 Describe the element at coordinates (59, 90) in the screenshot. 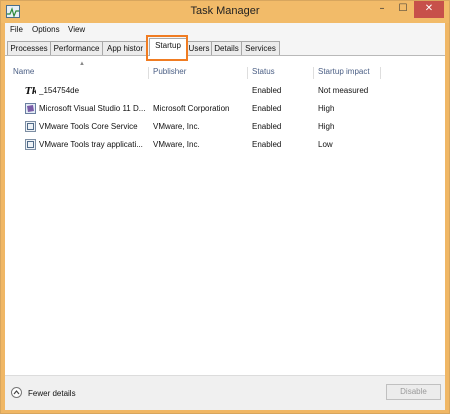

I see `row-name: _154754de` at that location.